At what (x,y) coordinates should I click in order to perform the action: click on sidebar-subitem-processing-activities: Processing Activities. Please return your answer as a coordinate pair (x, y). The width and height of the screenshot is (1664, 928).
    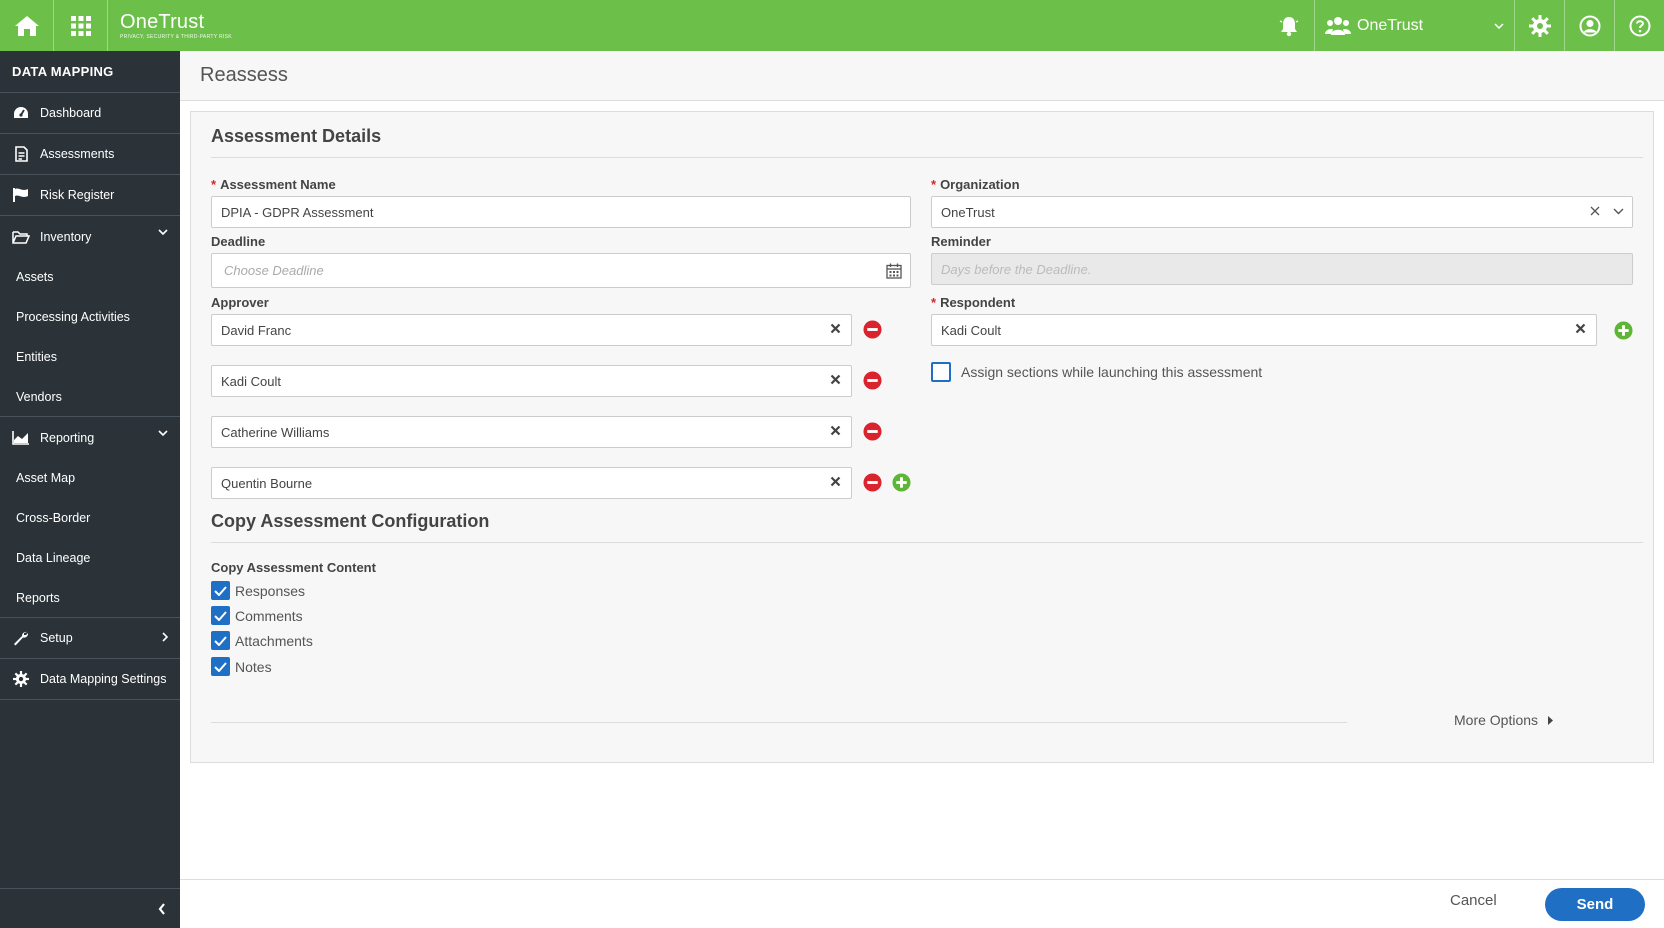
    Looking at the image, I should click on (90, 317).